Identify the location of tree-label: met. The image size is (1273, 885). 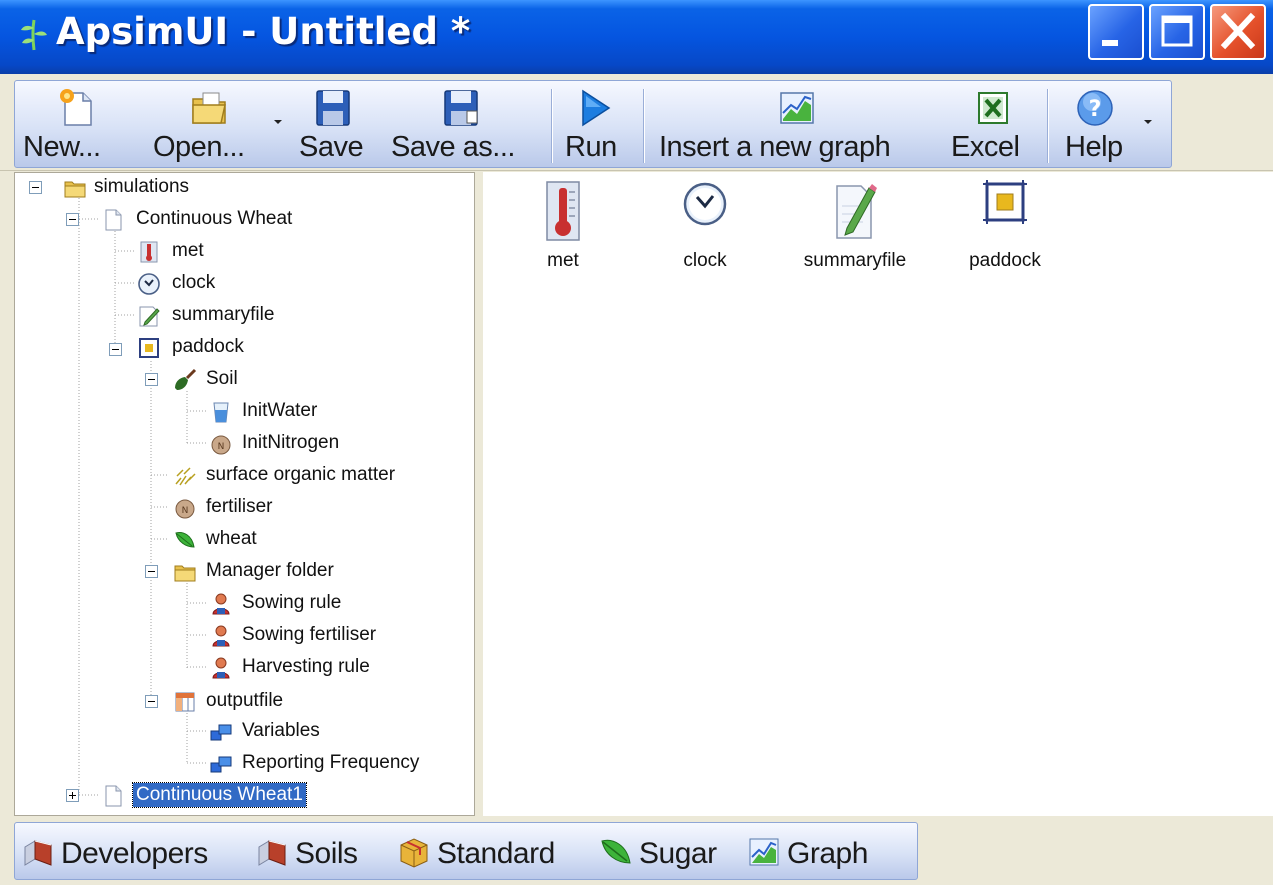
(188, 250).